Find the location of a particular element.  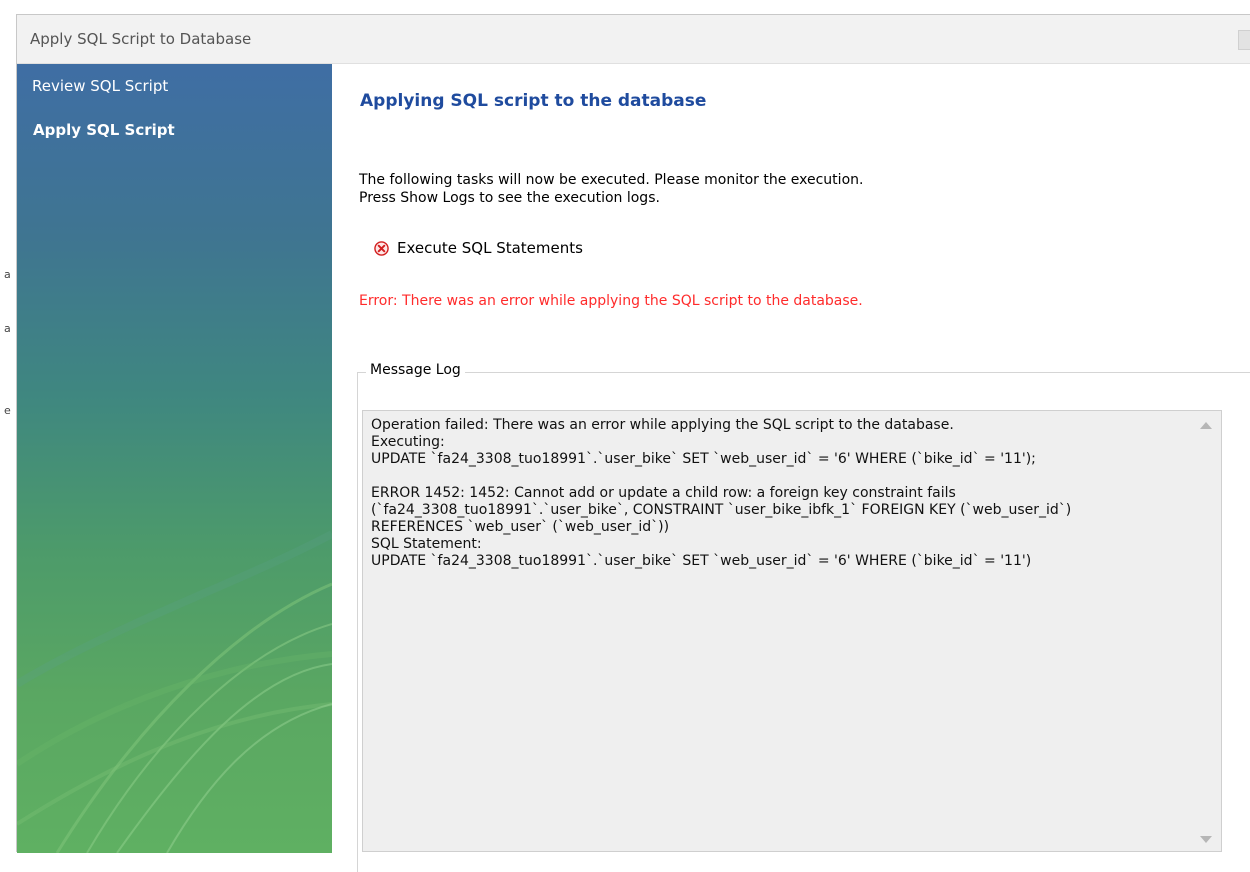

background-fragment: e is located at coordinates (7, 410).